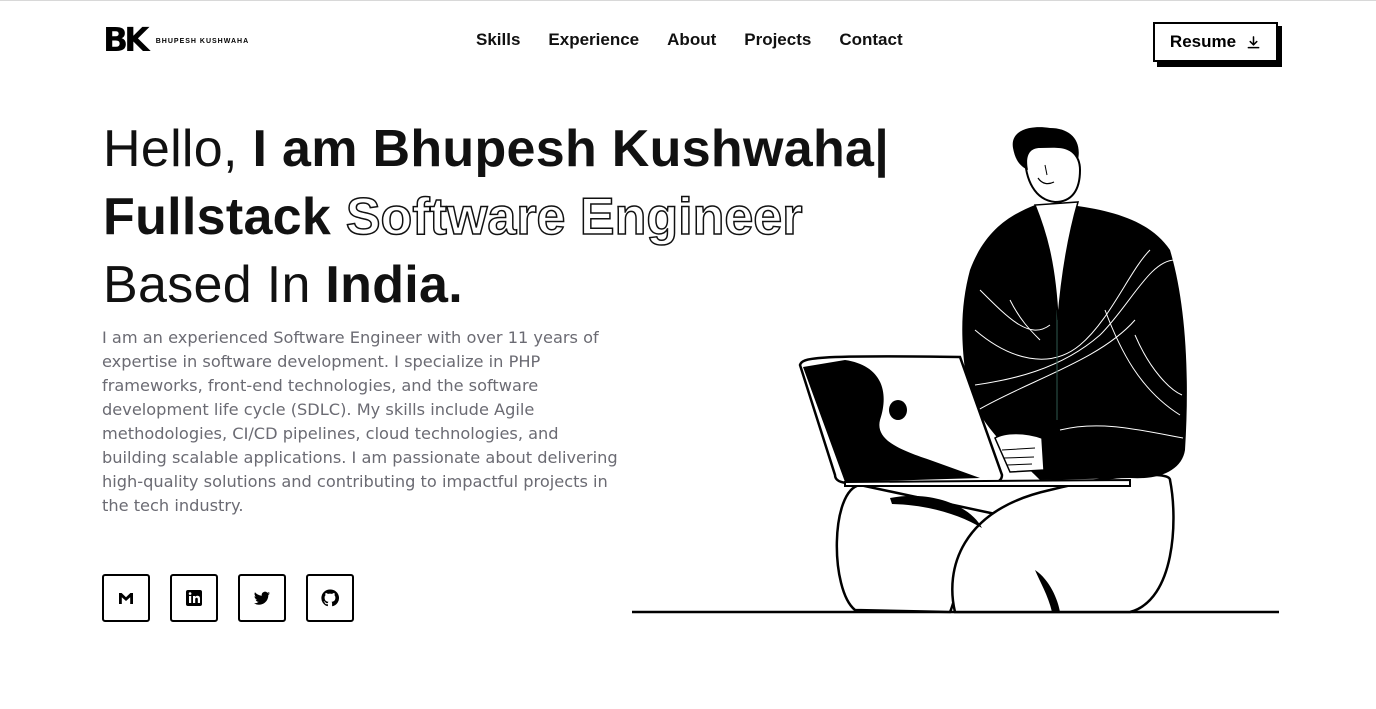 This screenshot has width=1376, height=709. What do you see at coordinates (394, 285) in the screenshot?
I see `location-text: India.` at bounding box center [394, 285].